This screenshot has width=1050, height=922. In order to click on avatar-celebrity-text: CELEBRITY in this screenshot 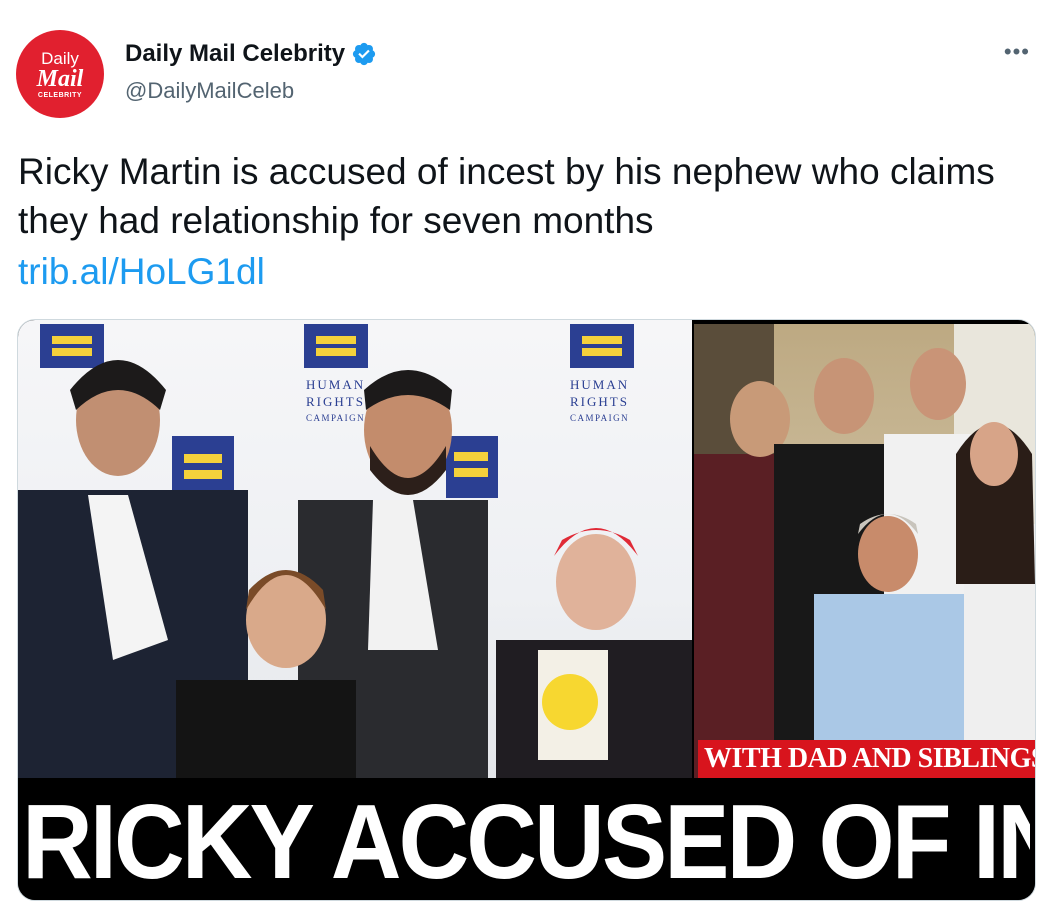, I will do `click(60, 95)`.